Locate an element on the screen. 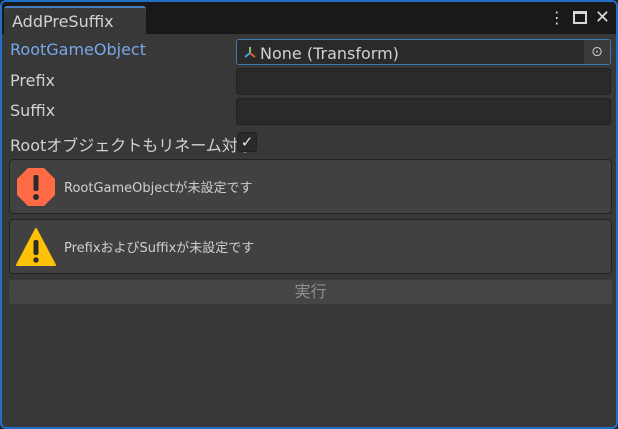  tab-addpresuffix: AddPreSuffix is located at coordinates (75, 20).